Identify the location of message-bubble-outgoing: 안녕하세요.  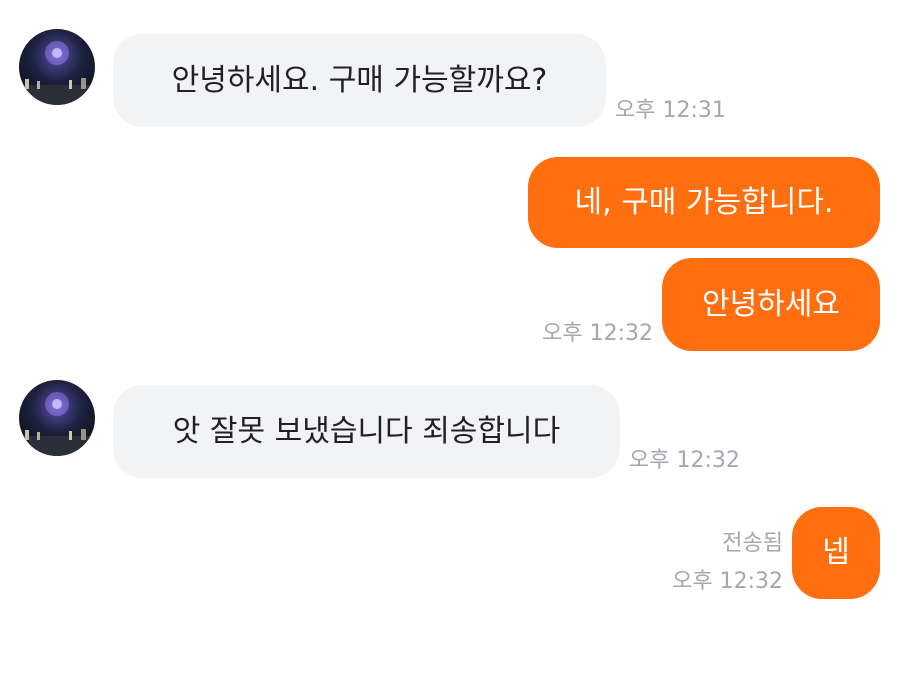
(771, 304).